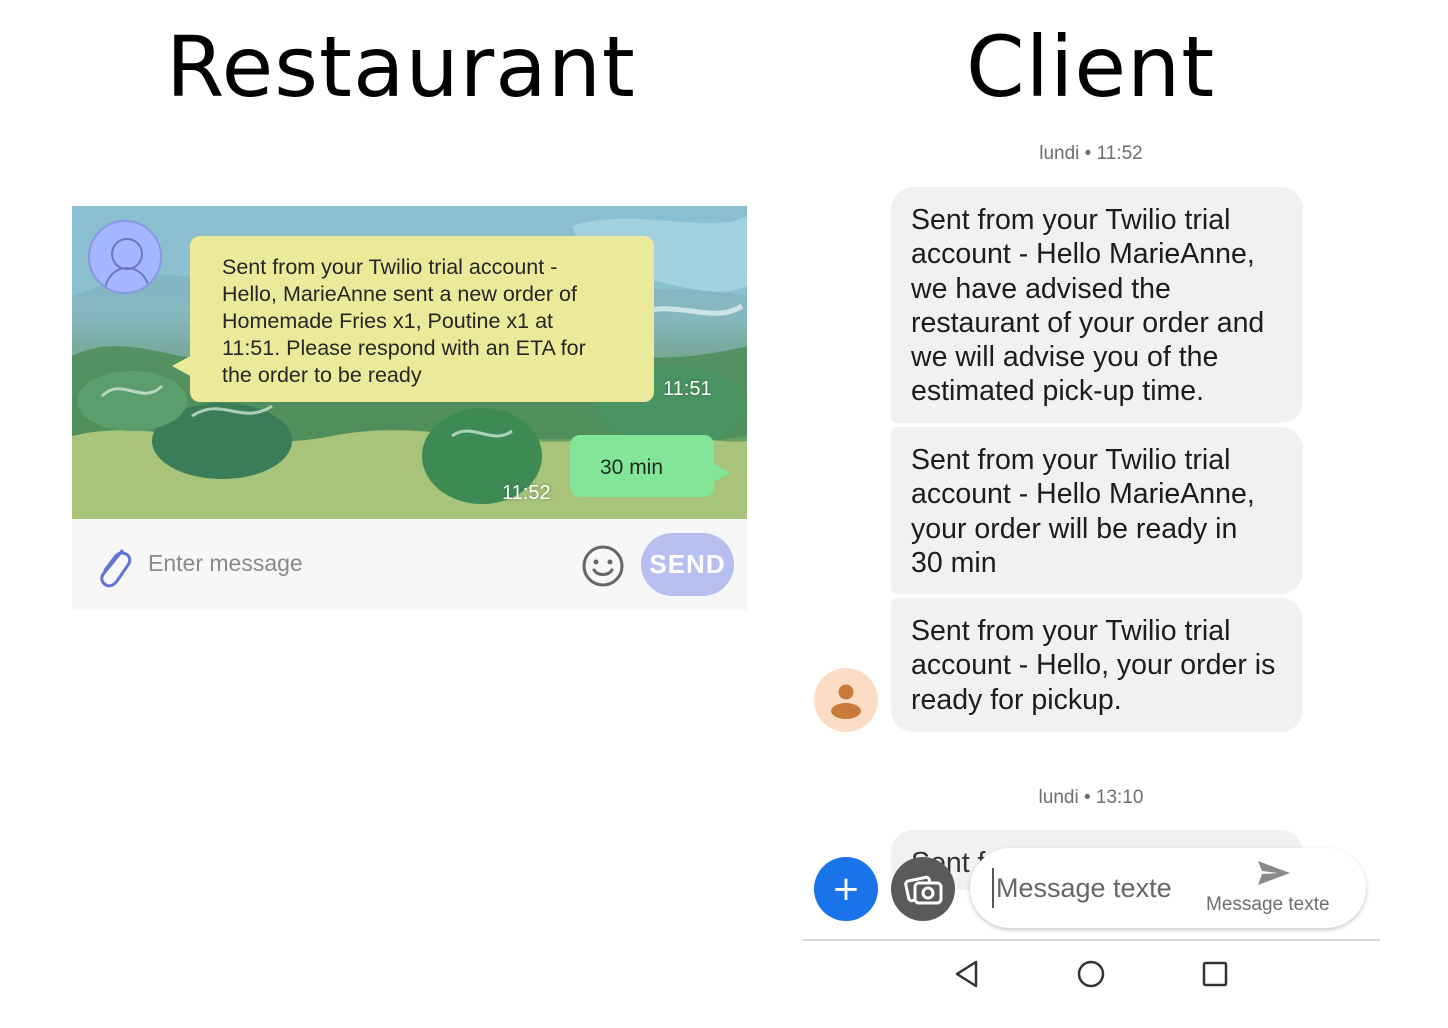  I want to click on paperclip-icon, so click(114, 566).